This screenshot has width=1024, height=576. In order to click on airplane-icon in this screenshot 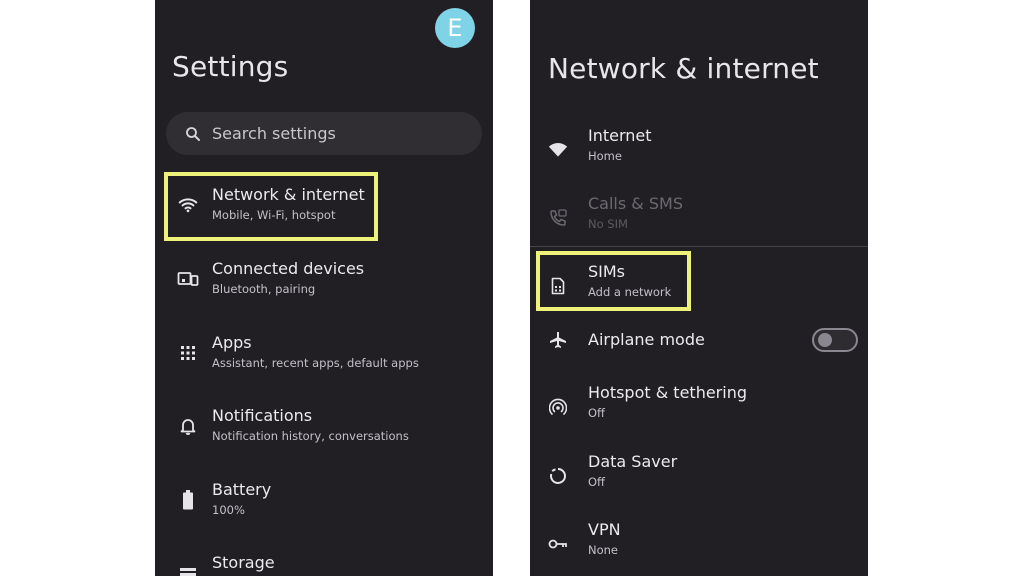, I will do `click(558, 340)`.